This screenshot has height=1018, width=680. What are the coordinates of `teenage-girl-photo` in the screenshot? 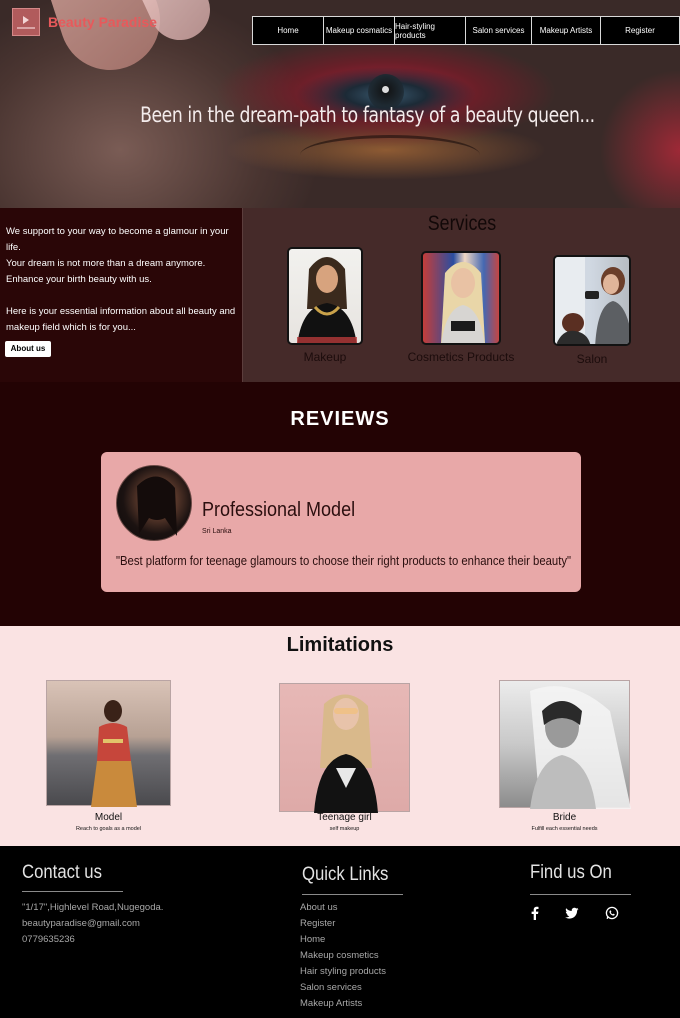 It's located at (346, 753).